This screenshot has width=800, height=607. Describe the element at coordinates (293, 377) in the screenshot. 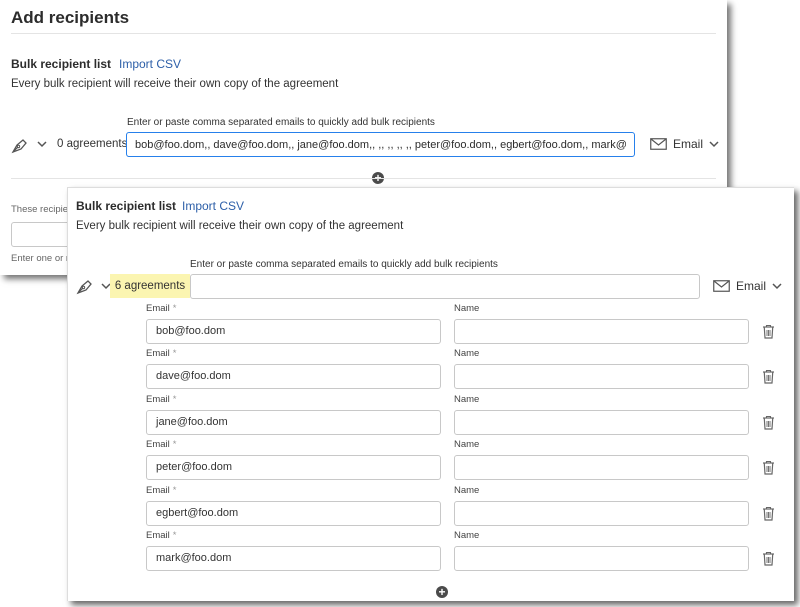

I see `email-input: dave@foo.dom` at that location.